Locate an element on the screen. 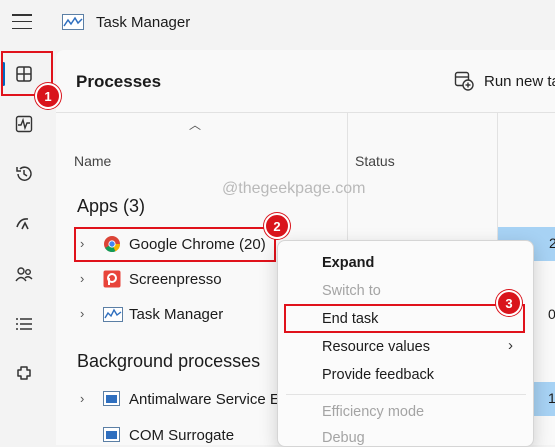  run-new-task-label: Run new ta is located at coordinates (519, 81).